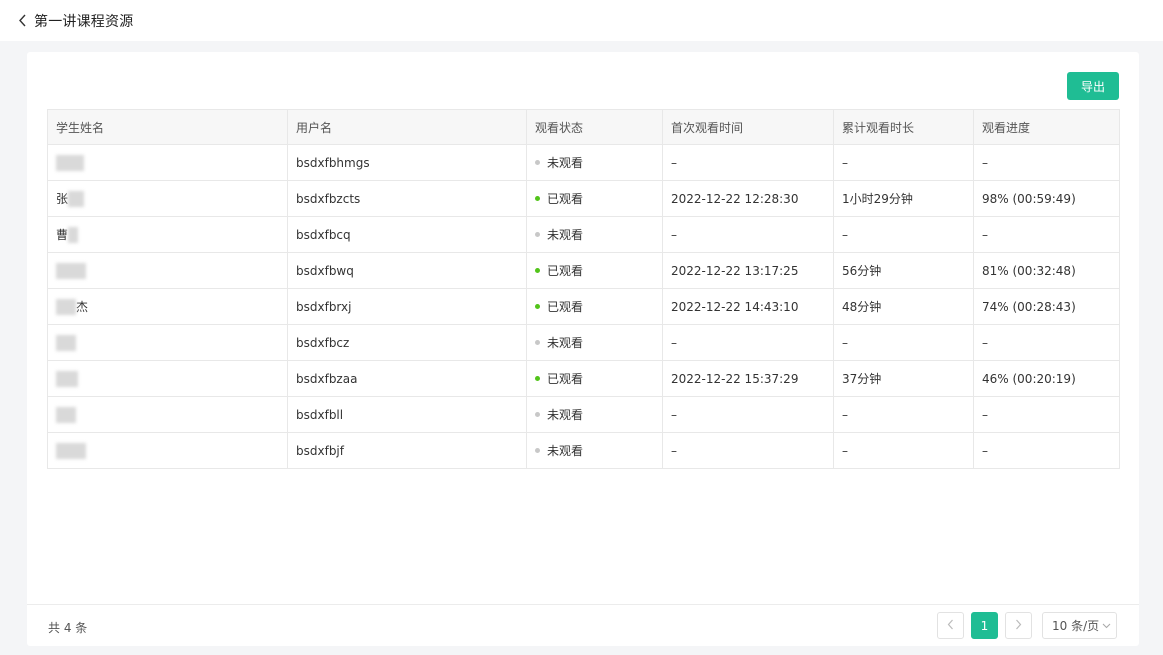 This screenshot has height=655, width=1163. I want to click on first-watch-time-cell: 2022-12-22 15:37:29, so click(748, 378).